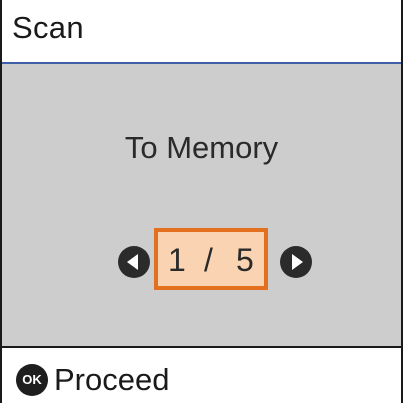 The image size is (403, 403). What do you see at coordinates (48, 27) in the screenshot?
I see `screen-title: Scan` at bounding box center [48, 27].